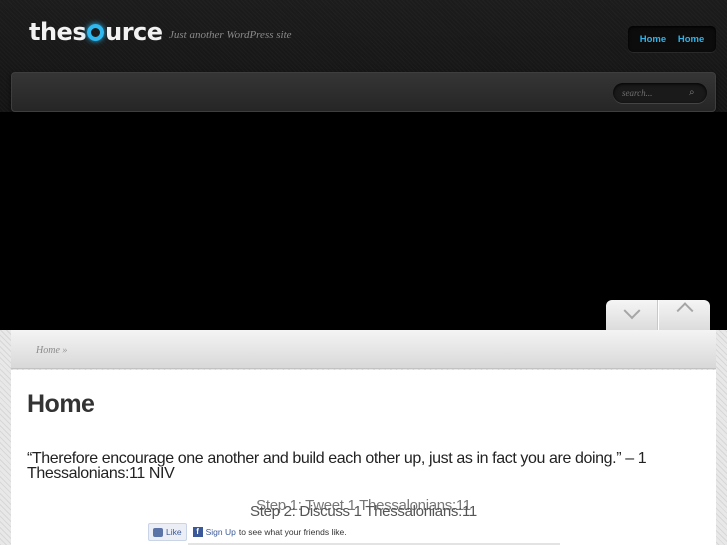 This screenshot has width=727, height=545. What do you see at coordinates (197, 532) in the screenshot?
I see `facebook-icon: f` at bounding box center [197, 532].